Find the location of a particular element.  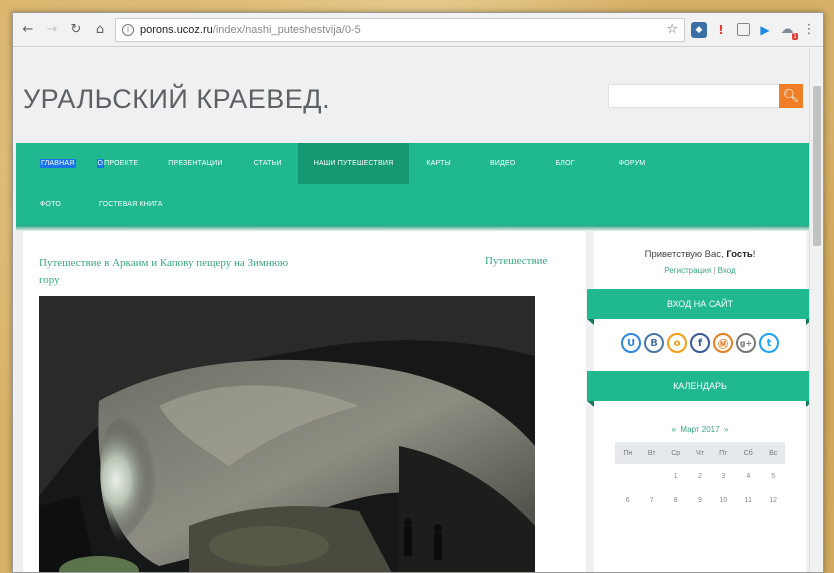

post-category-link: Путешествие is located at coordinates (516, 261).